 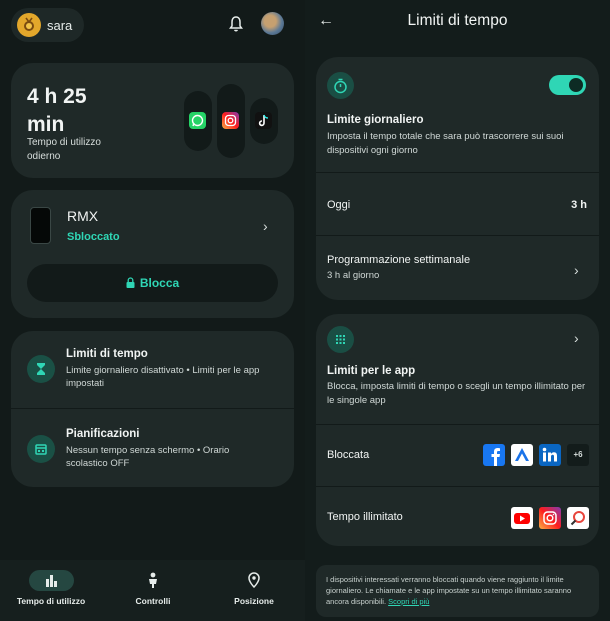 What do you see at coordinates (576, 85) in the screenshot?
I see `toggle-knob` at bounding box center [576, 85].